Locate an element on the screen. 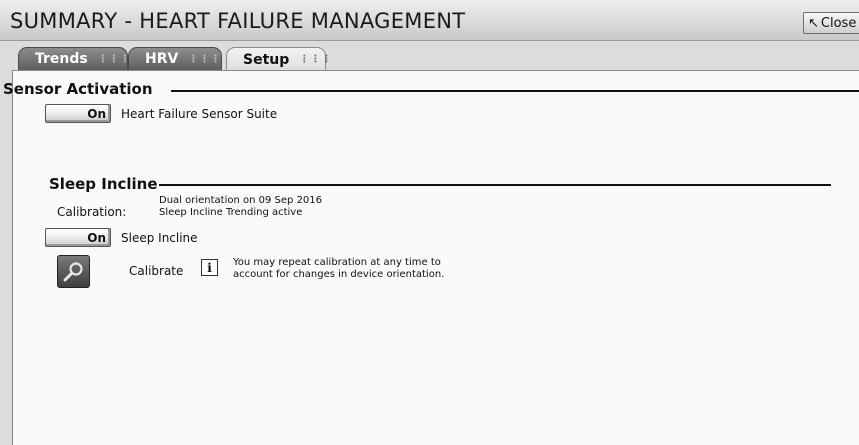 The height and width of the screenshot is (445, 859). sensor-activation-heading: Sensor Activation is located at coordinates (78, 89).